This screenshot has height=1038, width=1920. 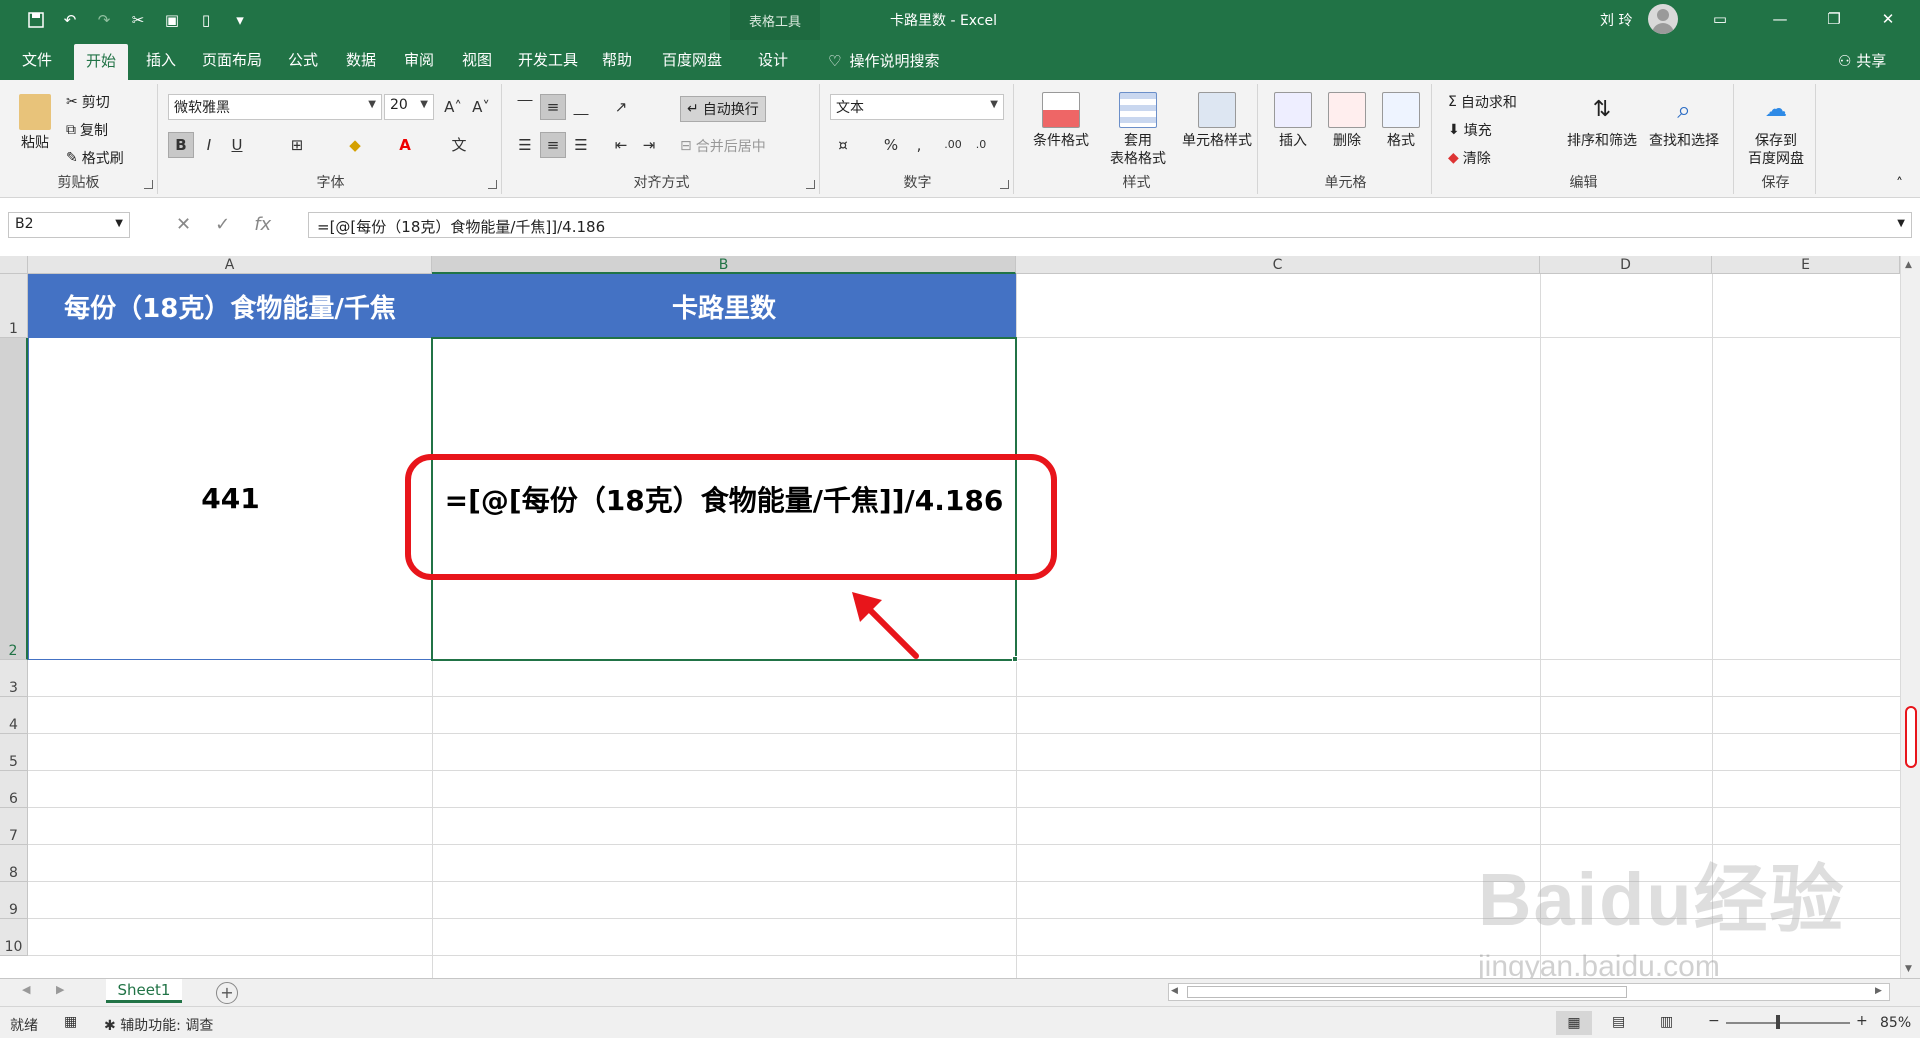 I want to click on copy-button: ⧉ 复制, so click(x=87, y=130).